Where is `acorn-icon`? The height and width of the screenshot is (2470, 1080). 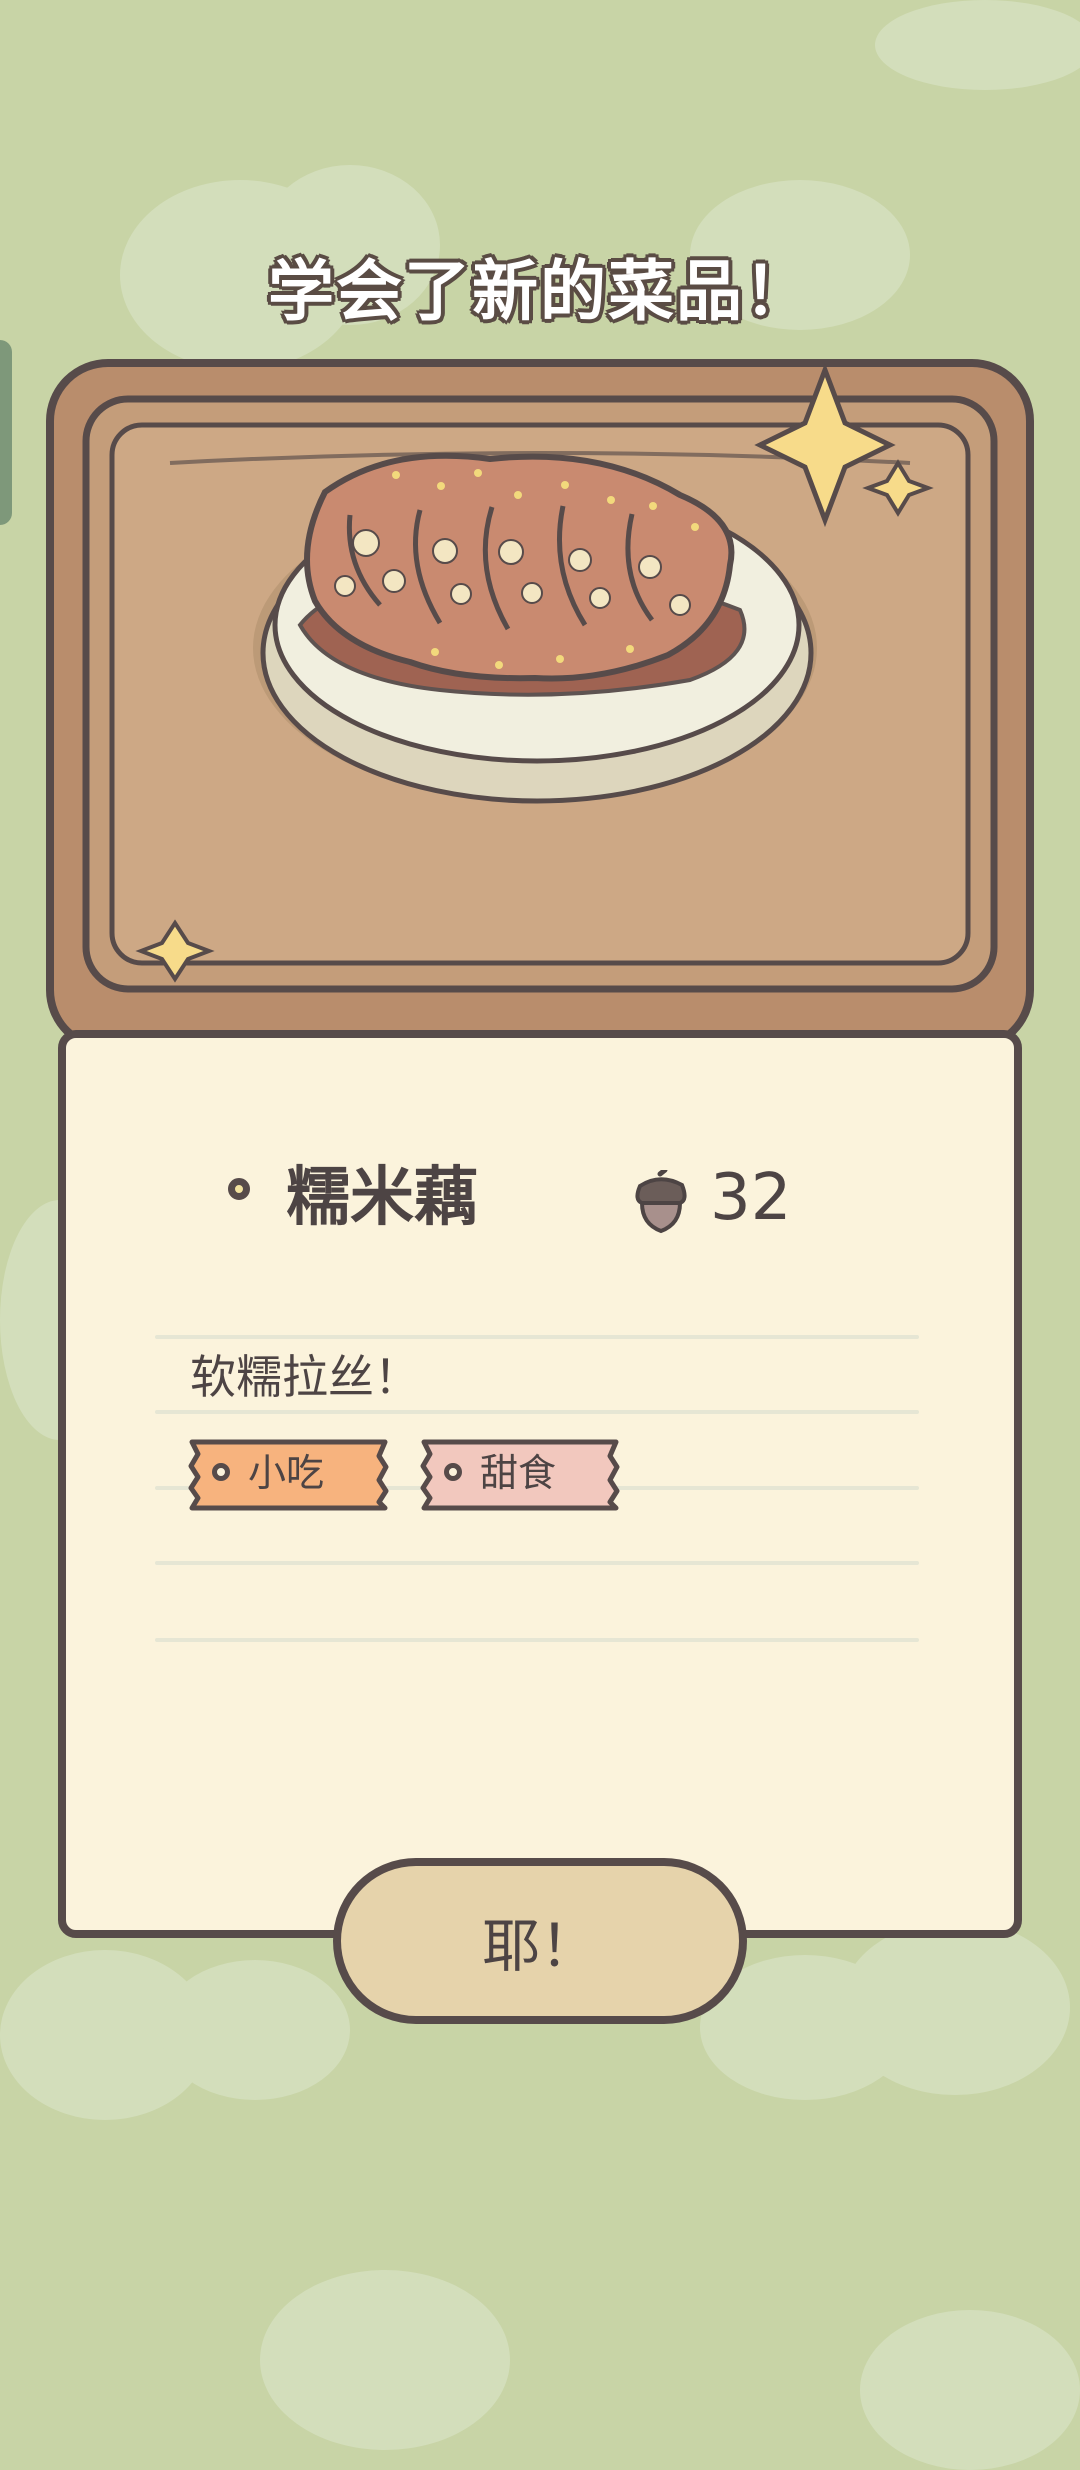
acorn-icon is located at coordinates (661, 1202).